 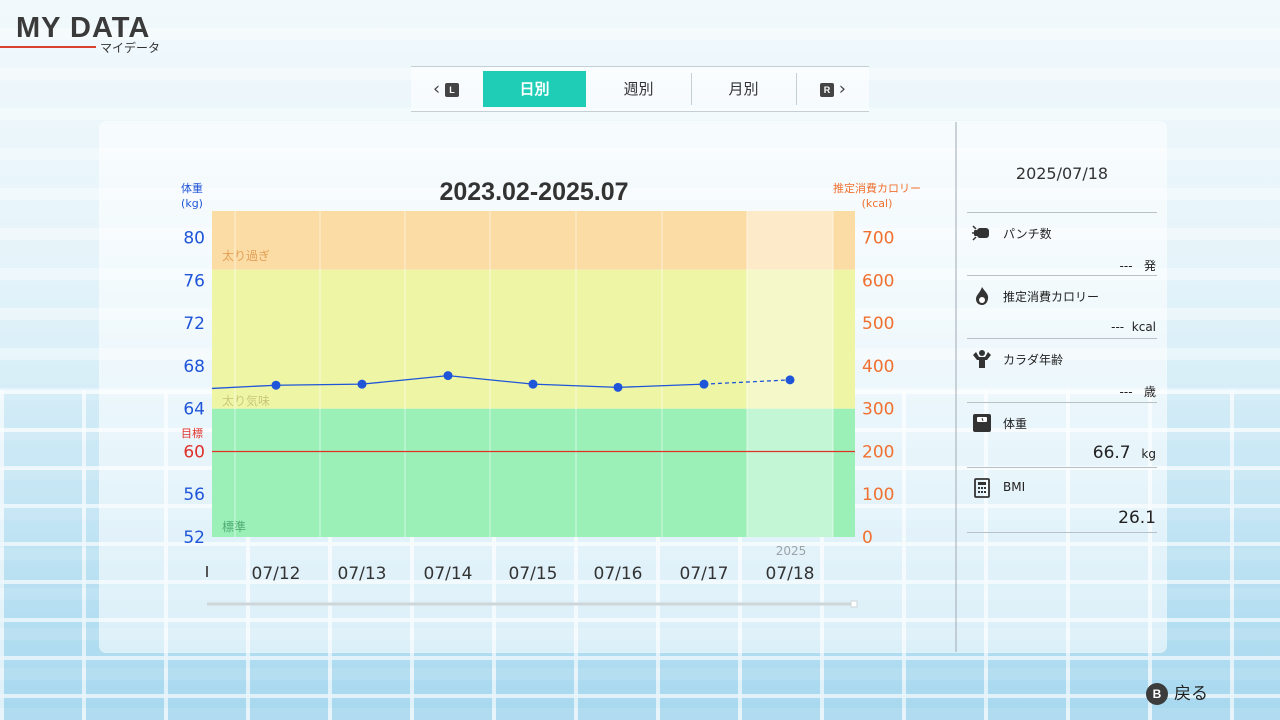 What do you see at coordinates (1027, 234) in the screenshot?
I see `punch-count-label: パンチ数` at bounding box center [1027, 234].